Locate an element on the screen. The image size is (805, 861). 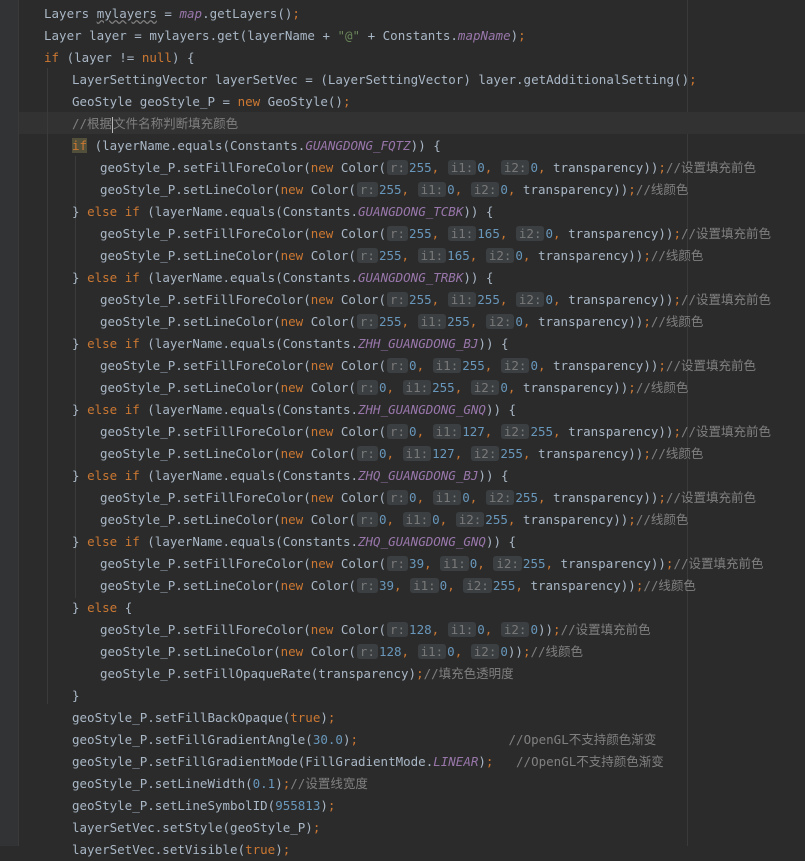
code-line: } else { is located at coordinates (102, 608).